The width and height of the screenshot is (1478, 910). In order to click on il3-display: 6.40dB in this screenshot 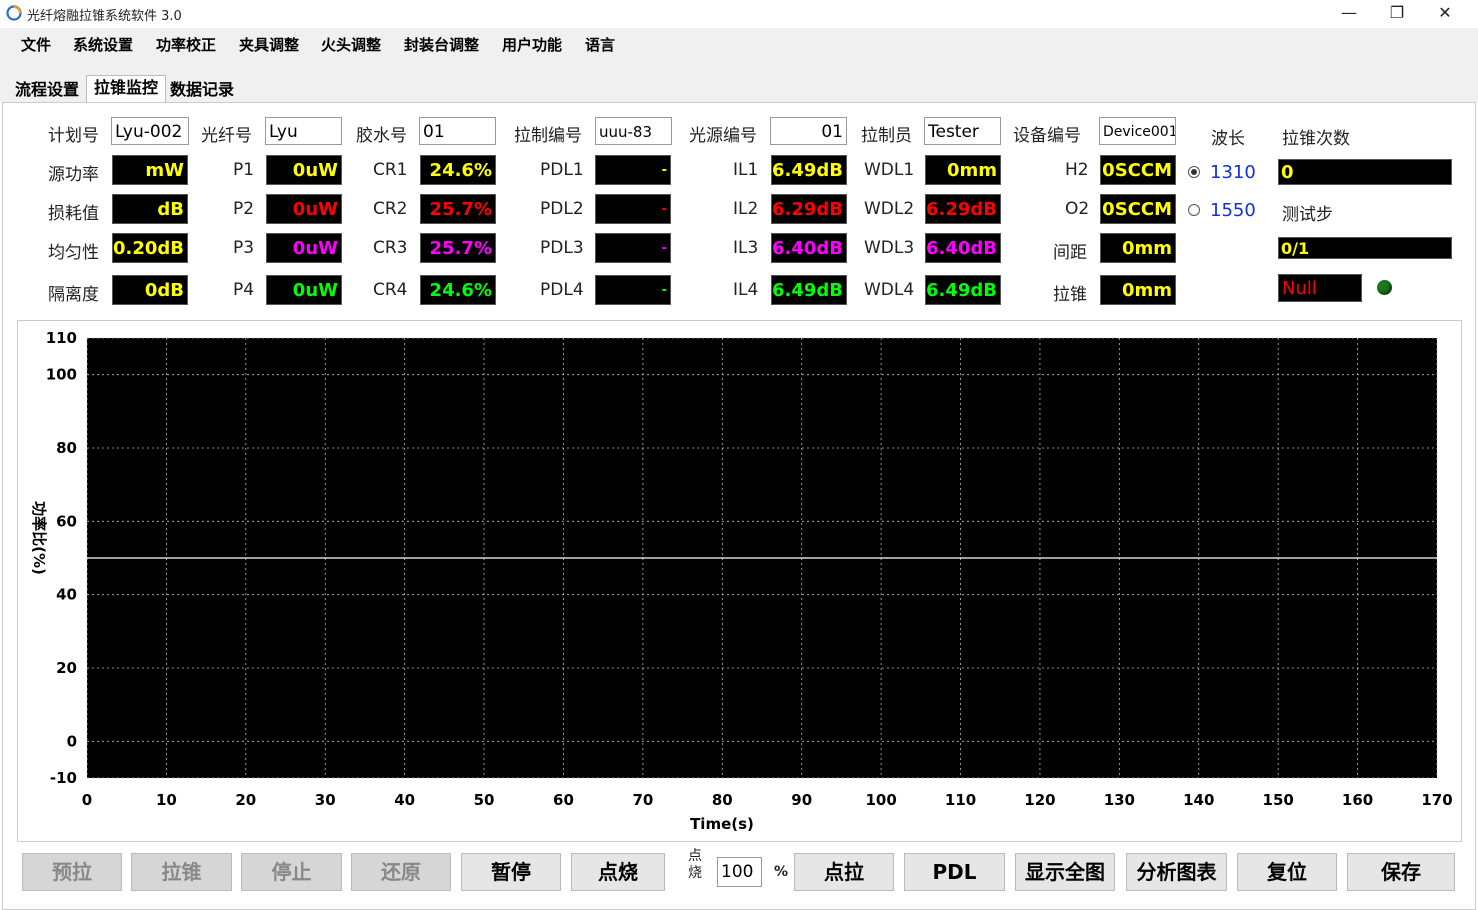, I will do `click(809, 248)`.